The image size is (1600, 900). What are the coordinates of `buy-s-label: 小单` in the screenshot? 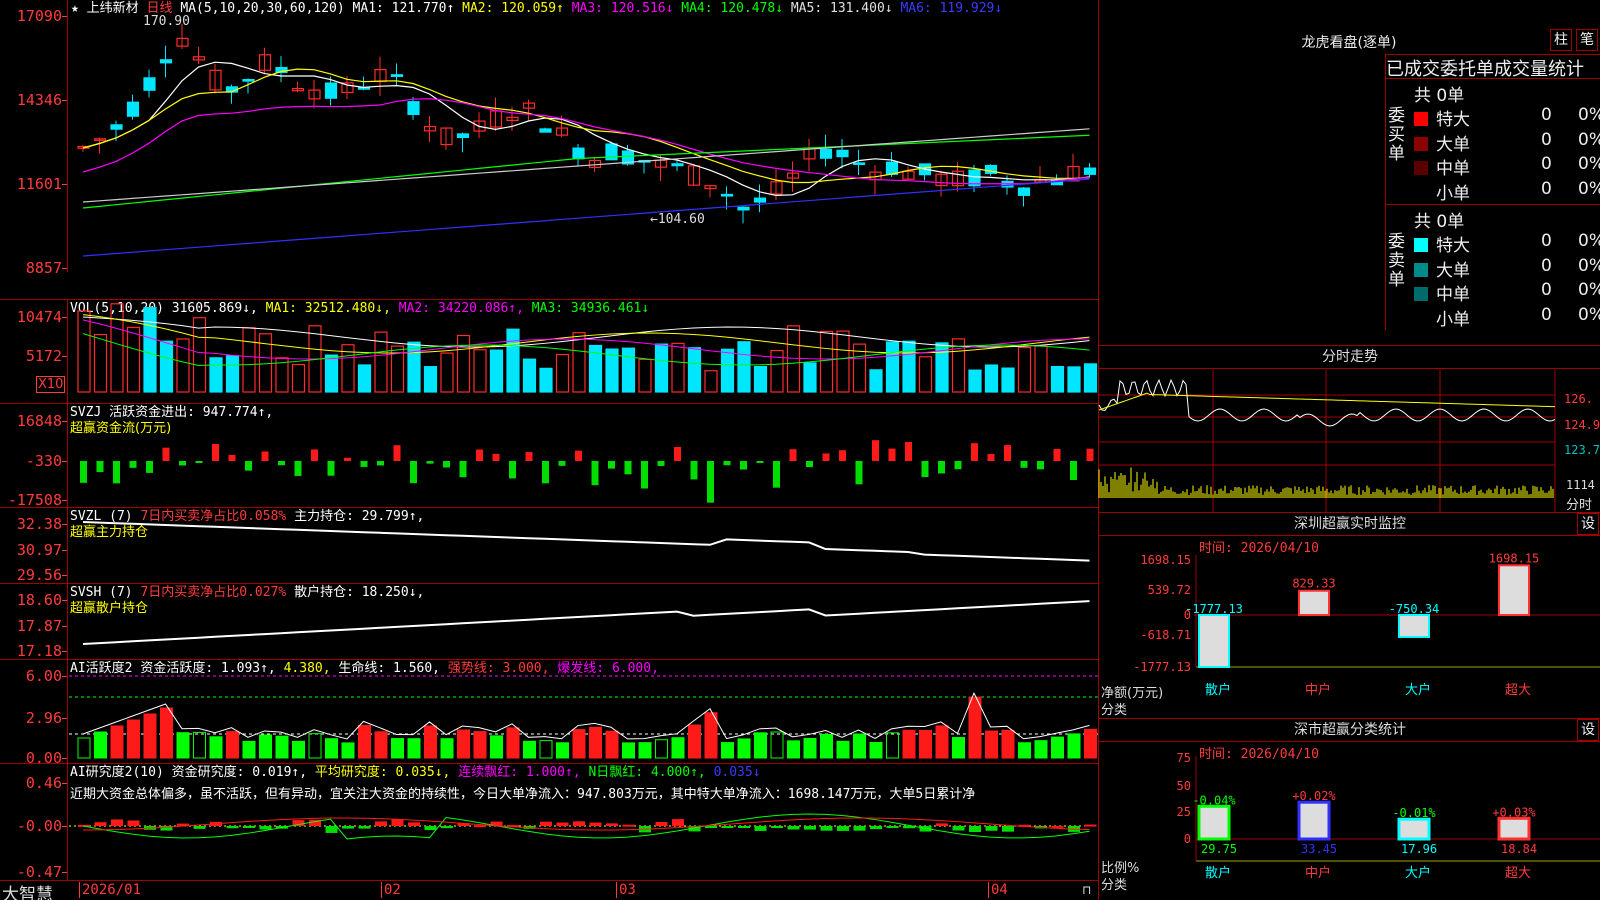 It's located at (1453, 194).